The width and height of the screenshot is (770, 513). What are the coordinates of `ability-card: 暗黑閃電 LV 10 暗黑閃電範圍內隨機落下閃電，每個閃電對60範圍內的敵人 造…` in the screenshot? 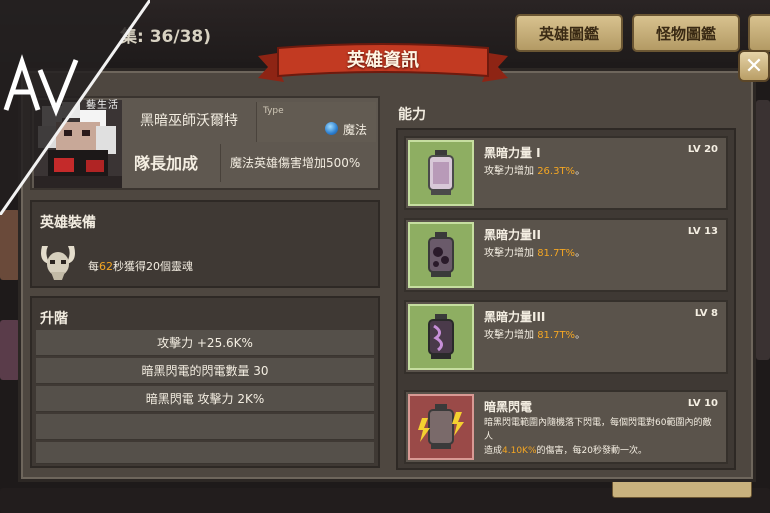 It's located at (566, 427).